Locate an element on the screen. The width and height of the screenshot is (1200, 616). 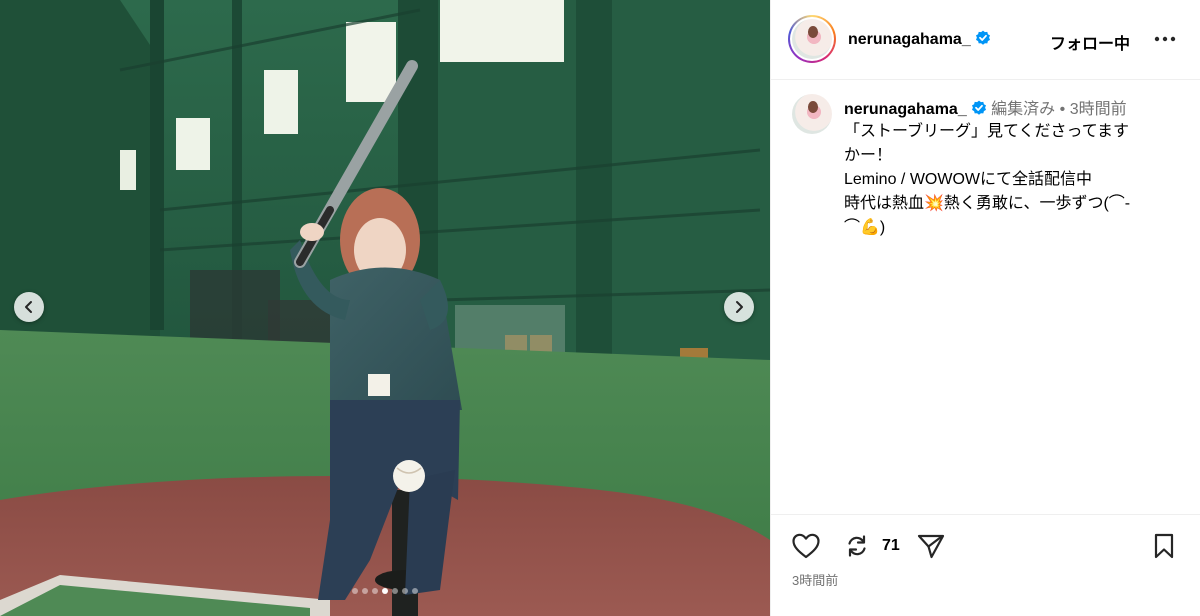
avatar is located at coordinates (812, 39).